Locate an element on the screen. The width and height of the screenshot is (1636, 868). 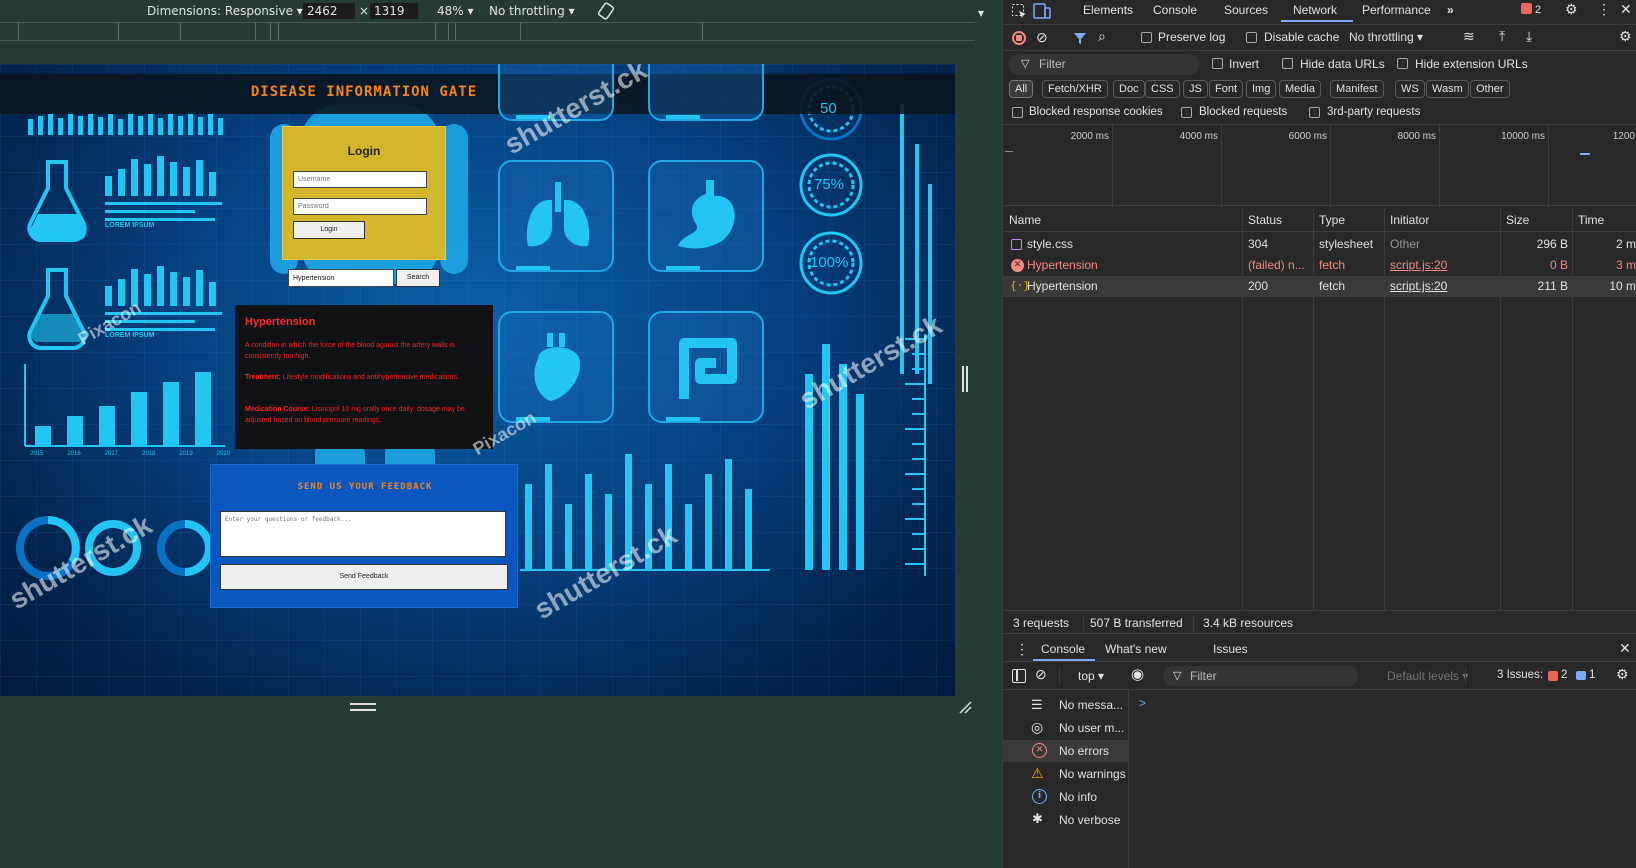
console-prompt: > is located at coordinates (1142, 703).